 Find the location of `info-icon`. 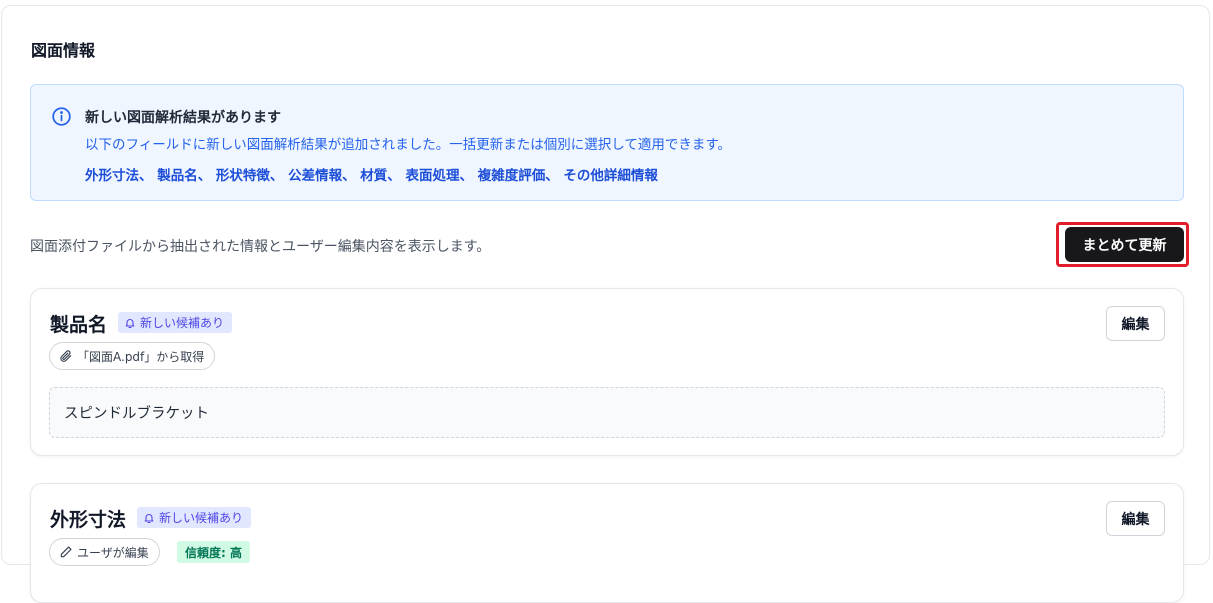

info-icon is located at coordinates (61, 116).